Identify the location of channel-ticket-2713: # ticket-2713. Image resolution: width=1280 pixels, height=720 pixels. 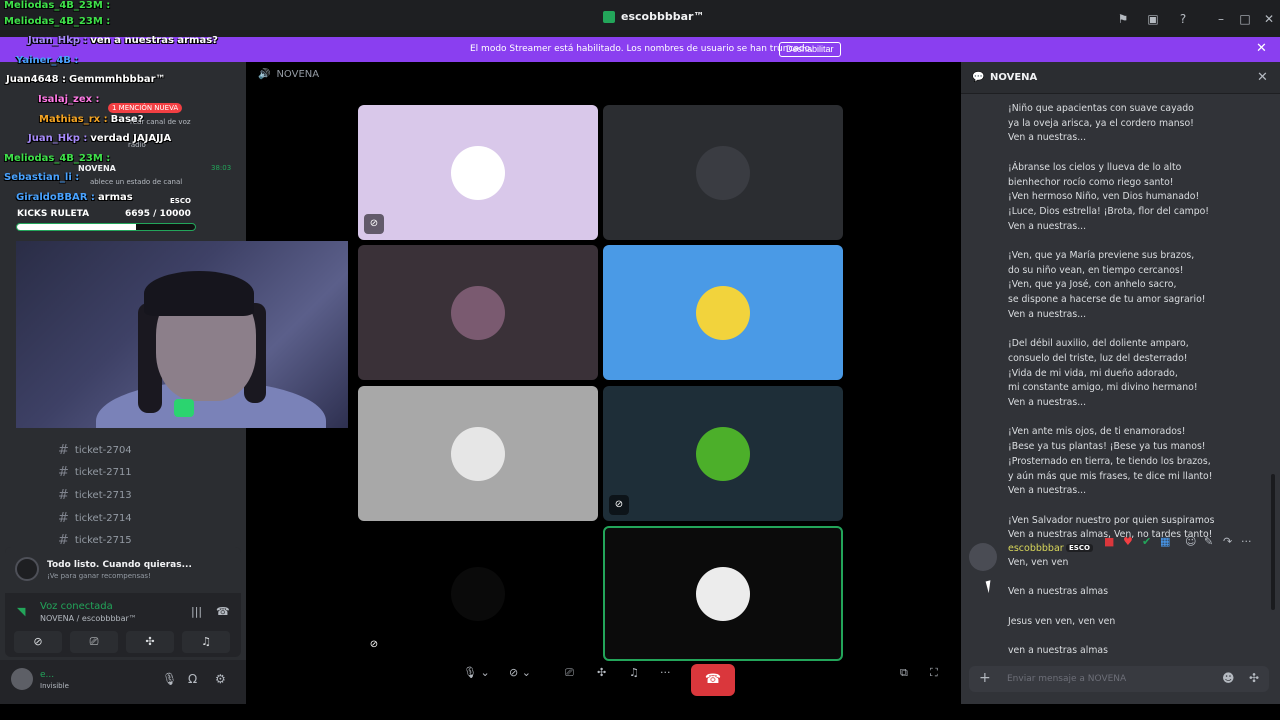
(95, 495).